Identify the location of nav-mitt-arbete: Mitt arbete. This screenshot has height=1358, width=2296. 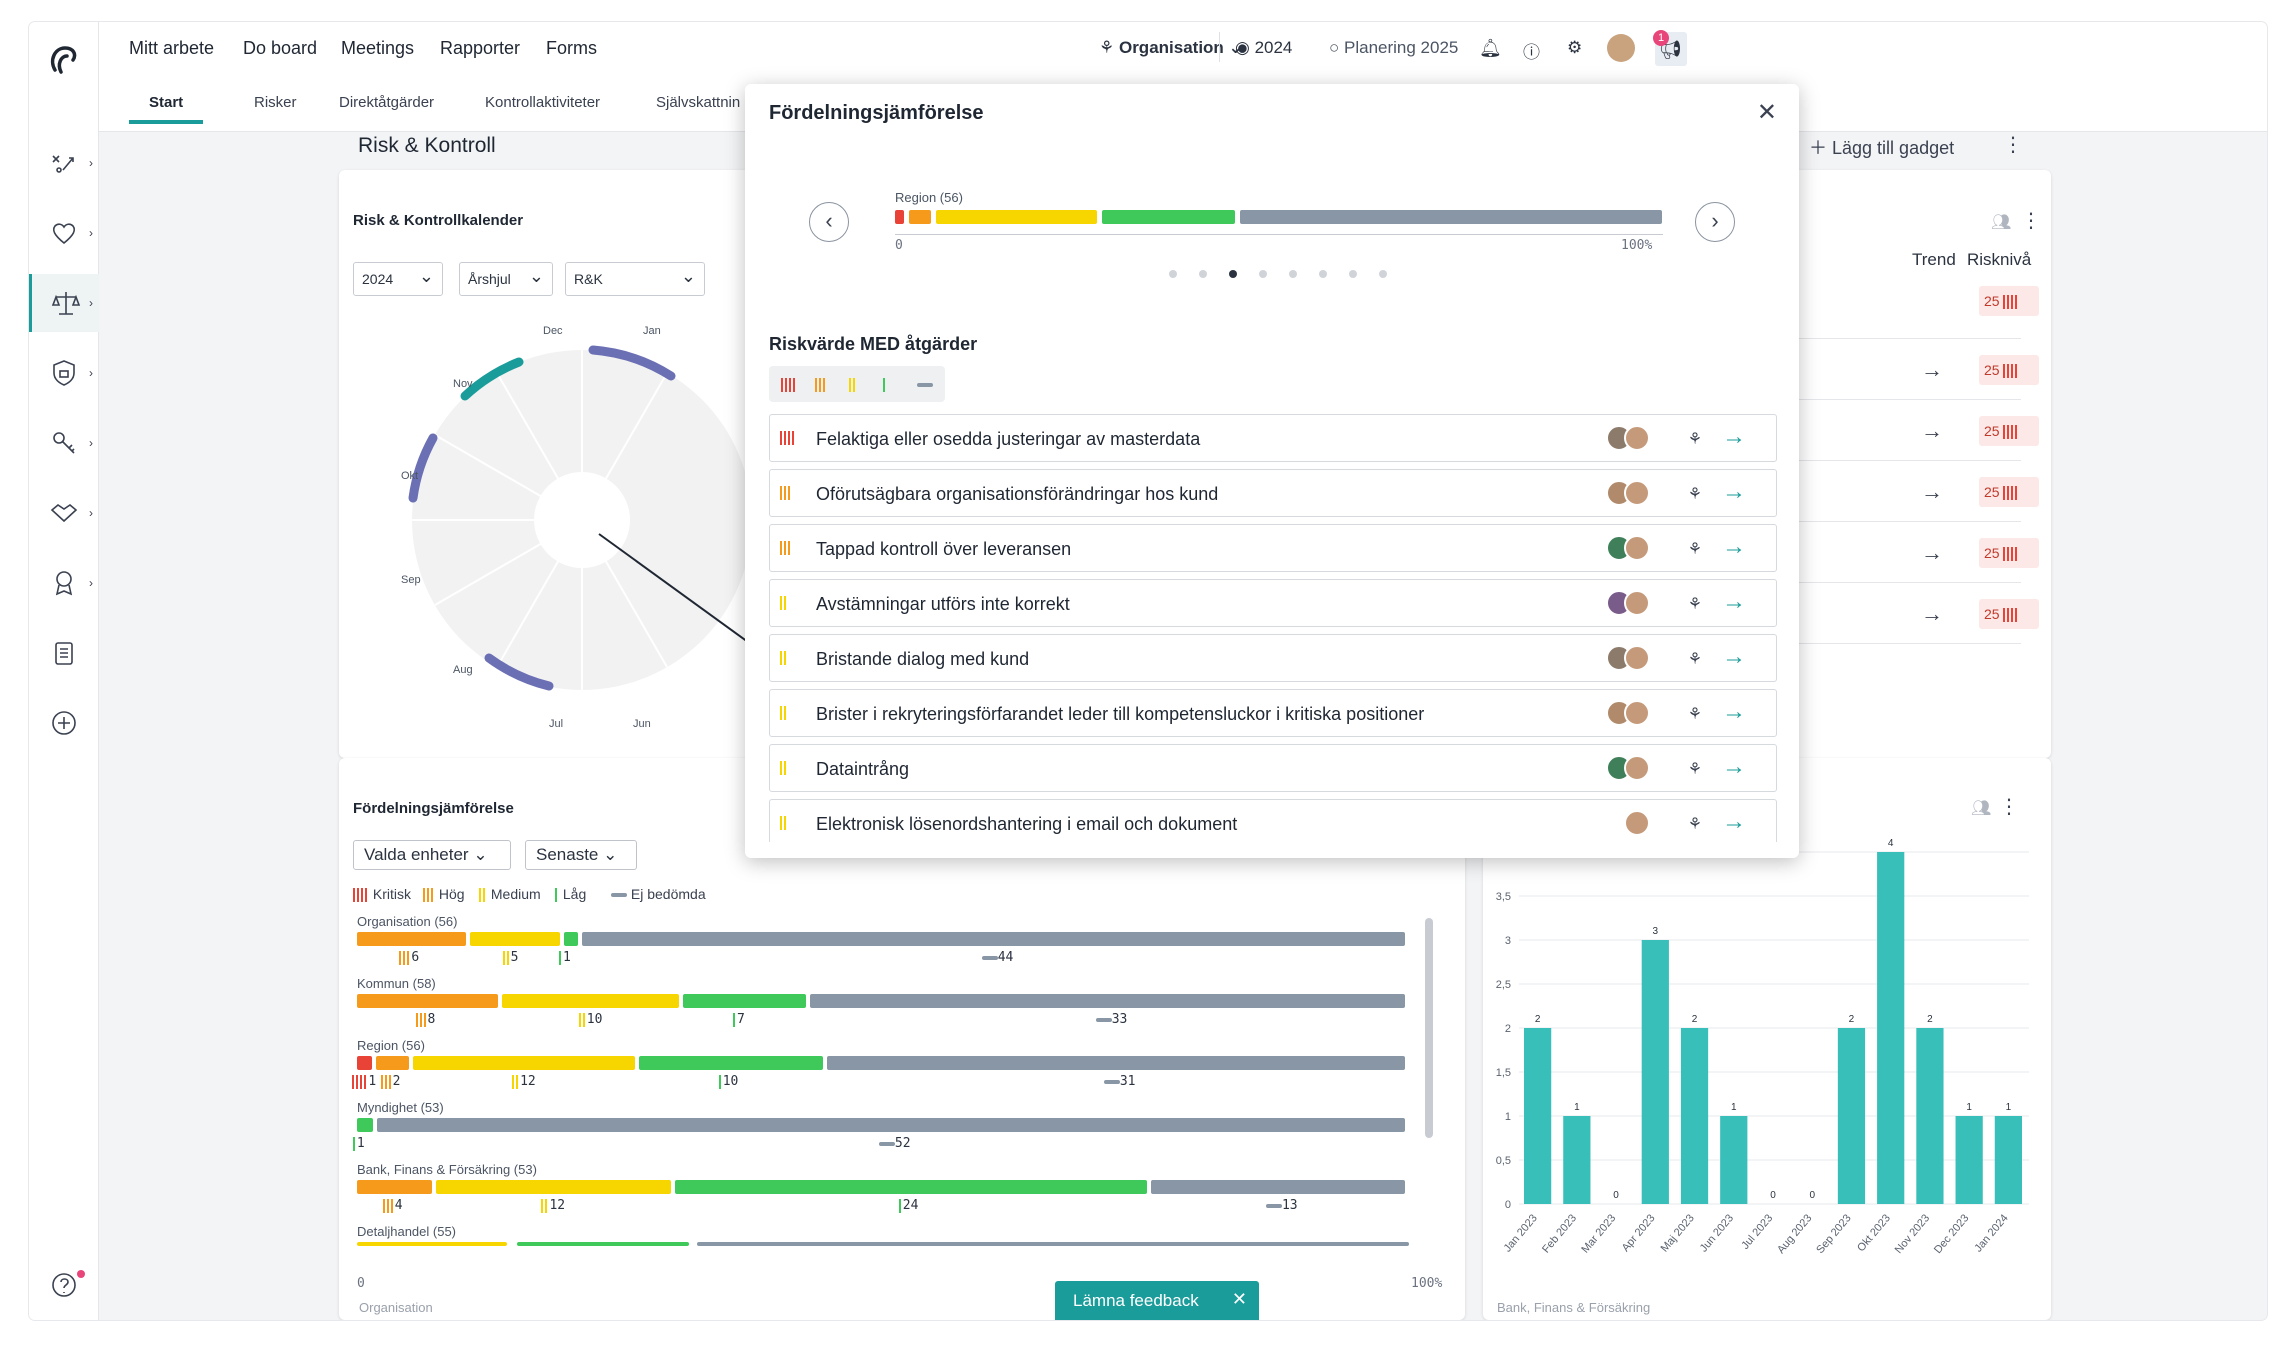
(171, 48).